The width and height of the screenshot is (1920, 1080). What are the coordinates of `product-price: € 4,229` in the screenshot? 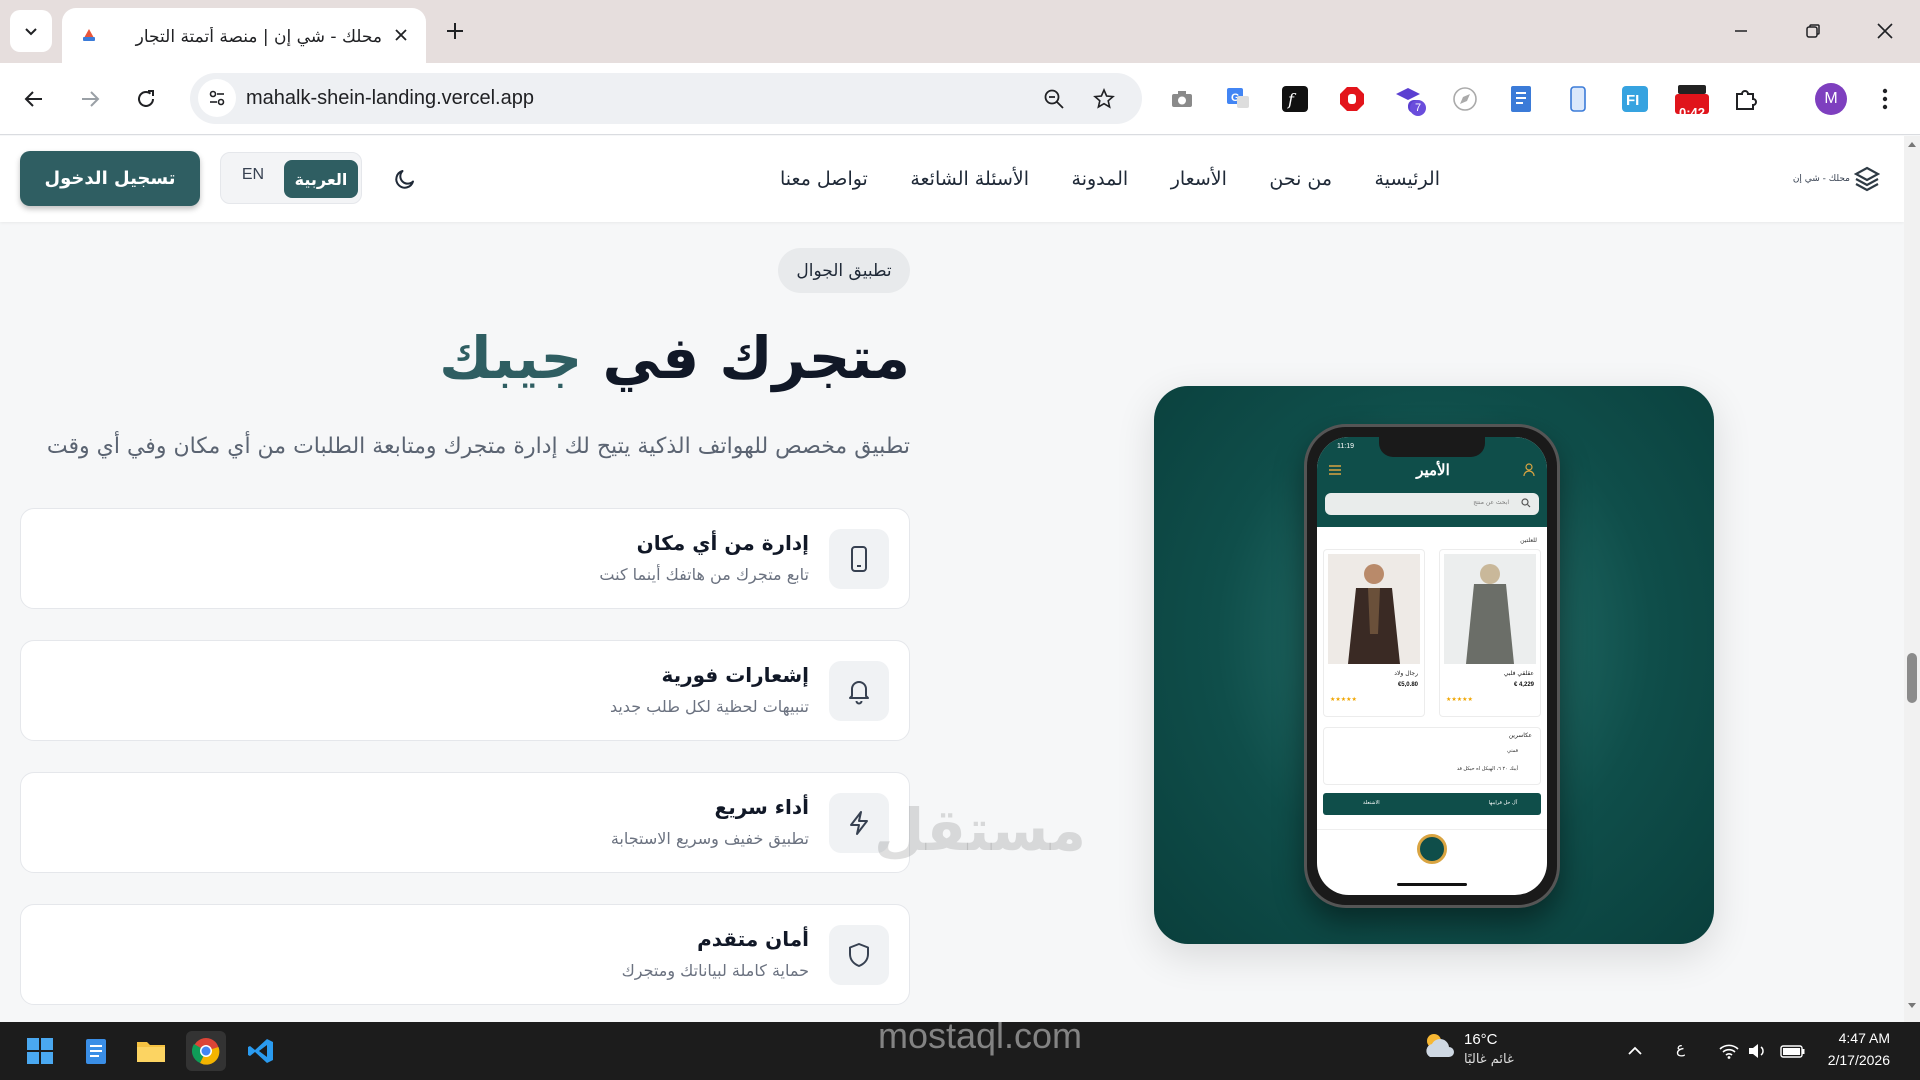 It's located at (1523, 685).